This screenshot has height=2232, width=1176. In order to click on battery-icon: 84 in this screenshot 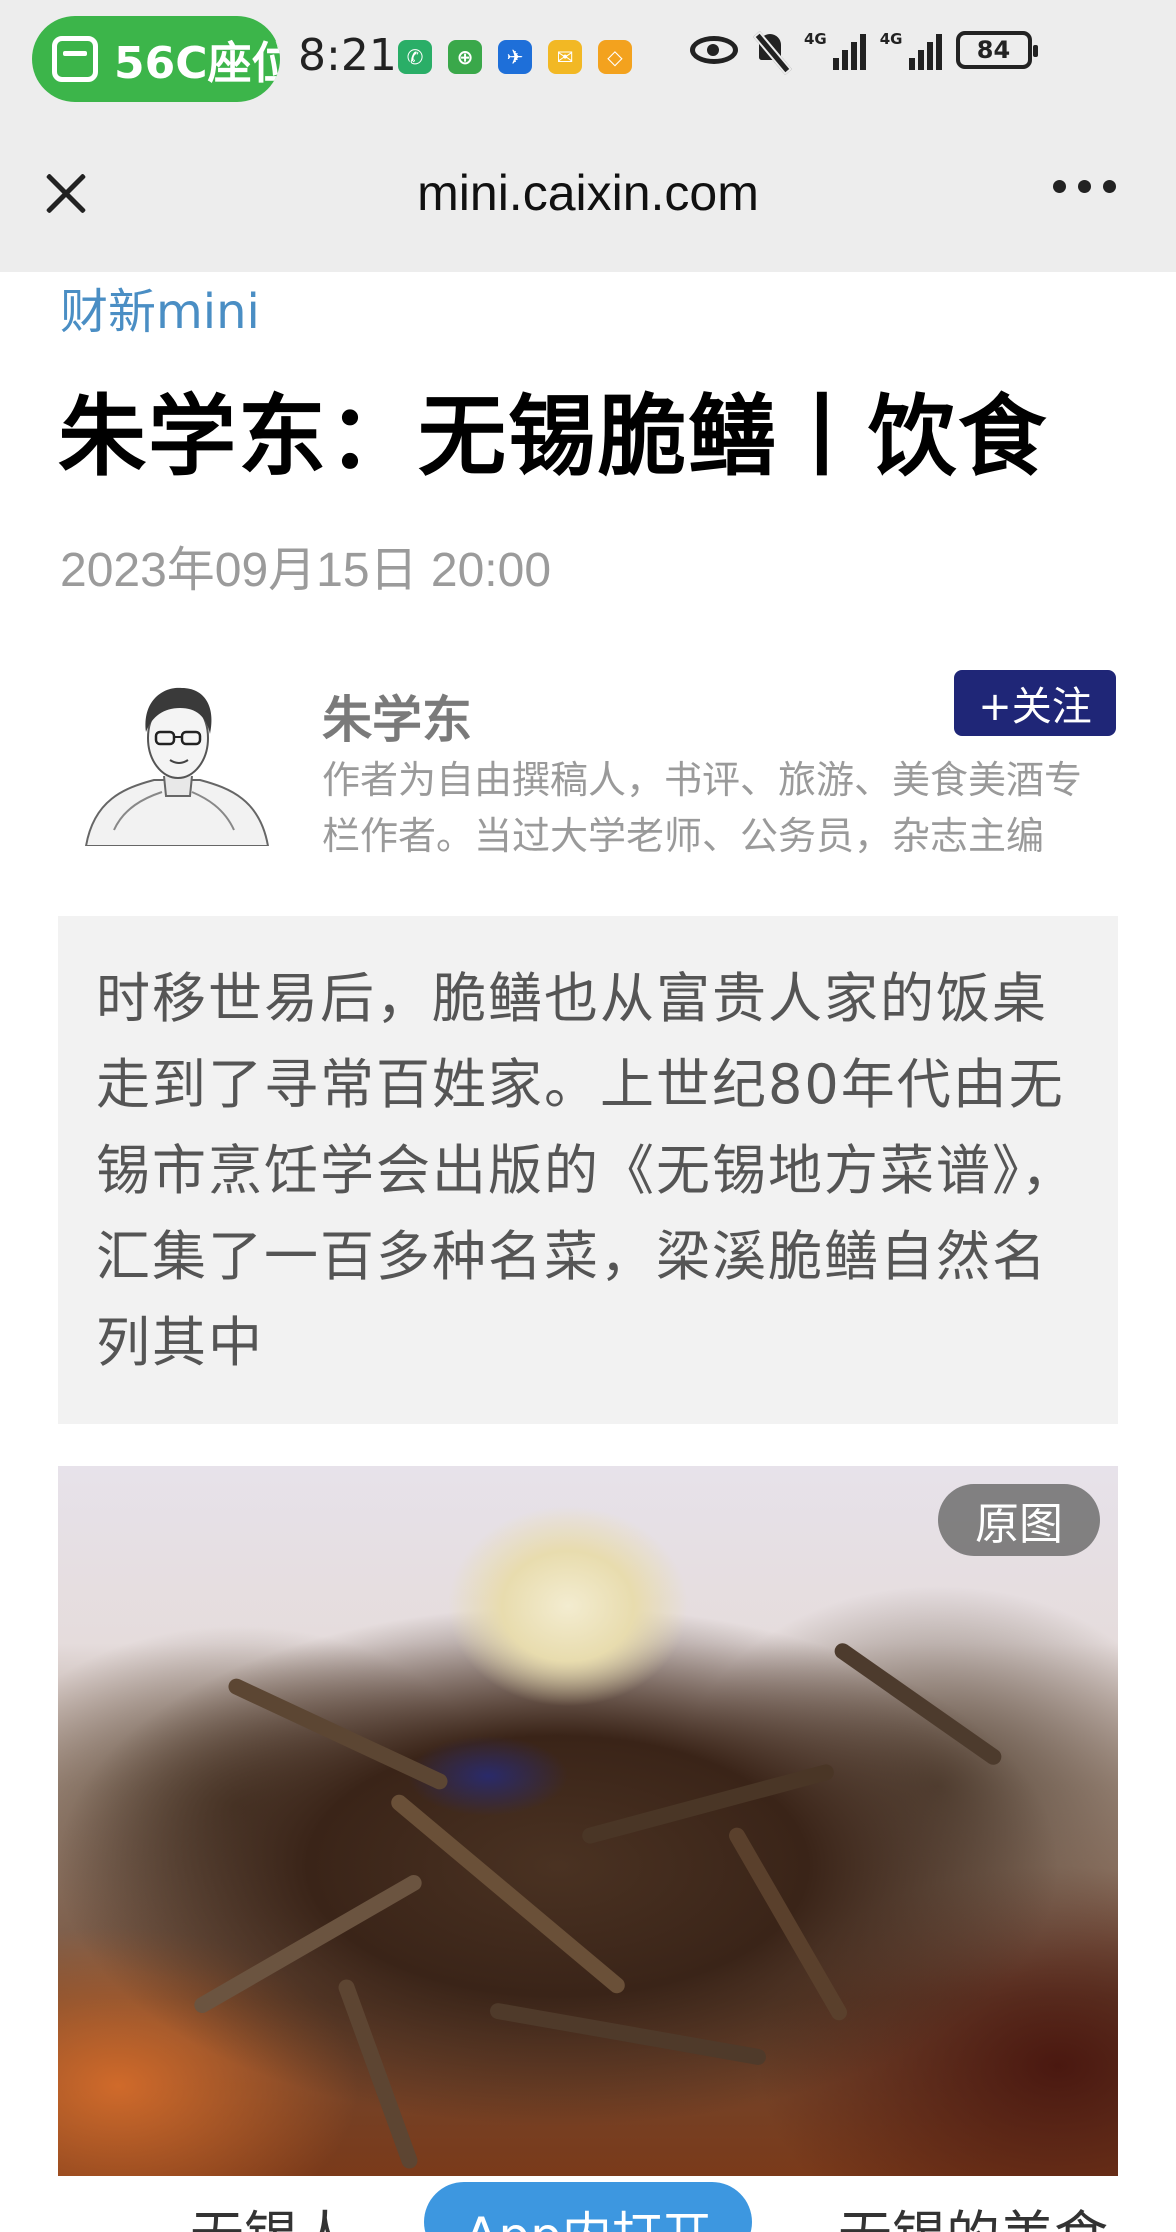, I will do `click(996, 50)`.